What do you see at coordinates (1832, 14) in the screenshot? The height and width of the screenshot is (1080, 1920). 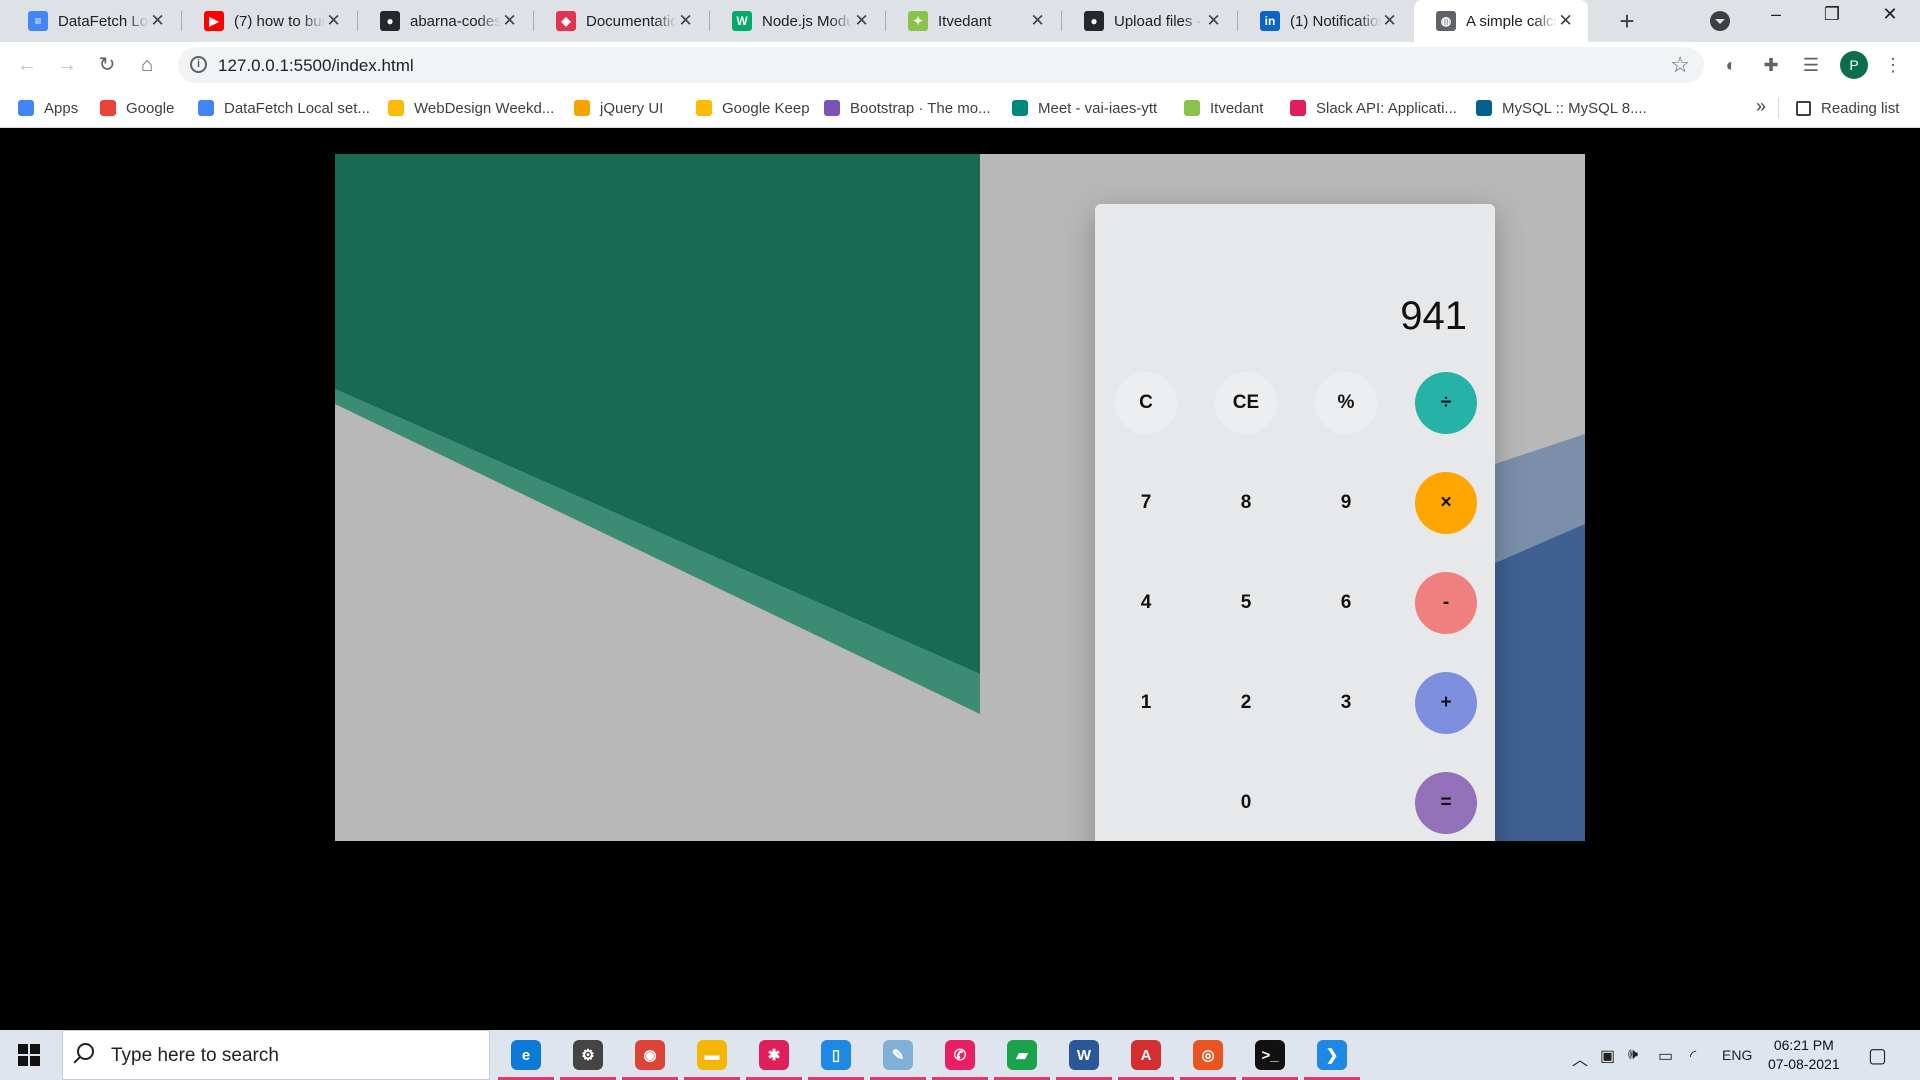 I see `restore-icon: ❐` at bounding box center [1832, 14].